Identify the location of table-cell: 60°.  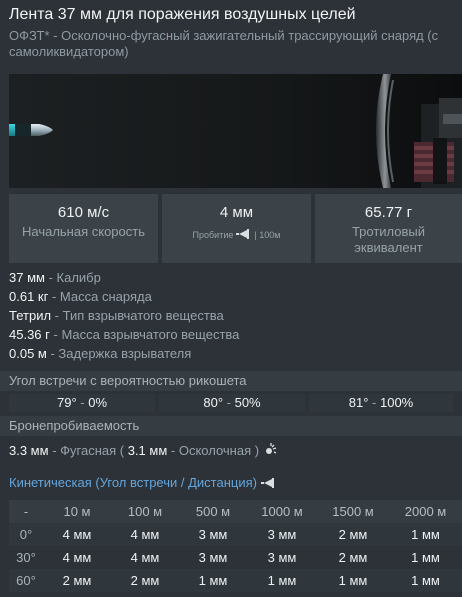
(26, 580).